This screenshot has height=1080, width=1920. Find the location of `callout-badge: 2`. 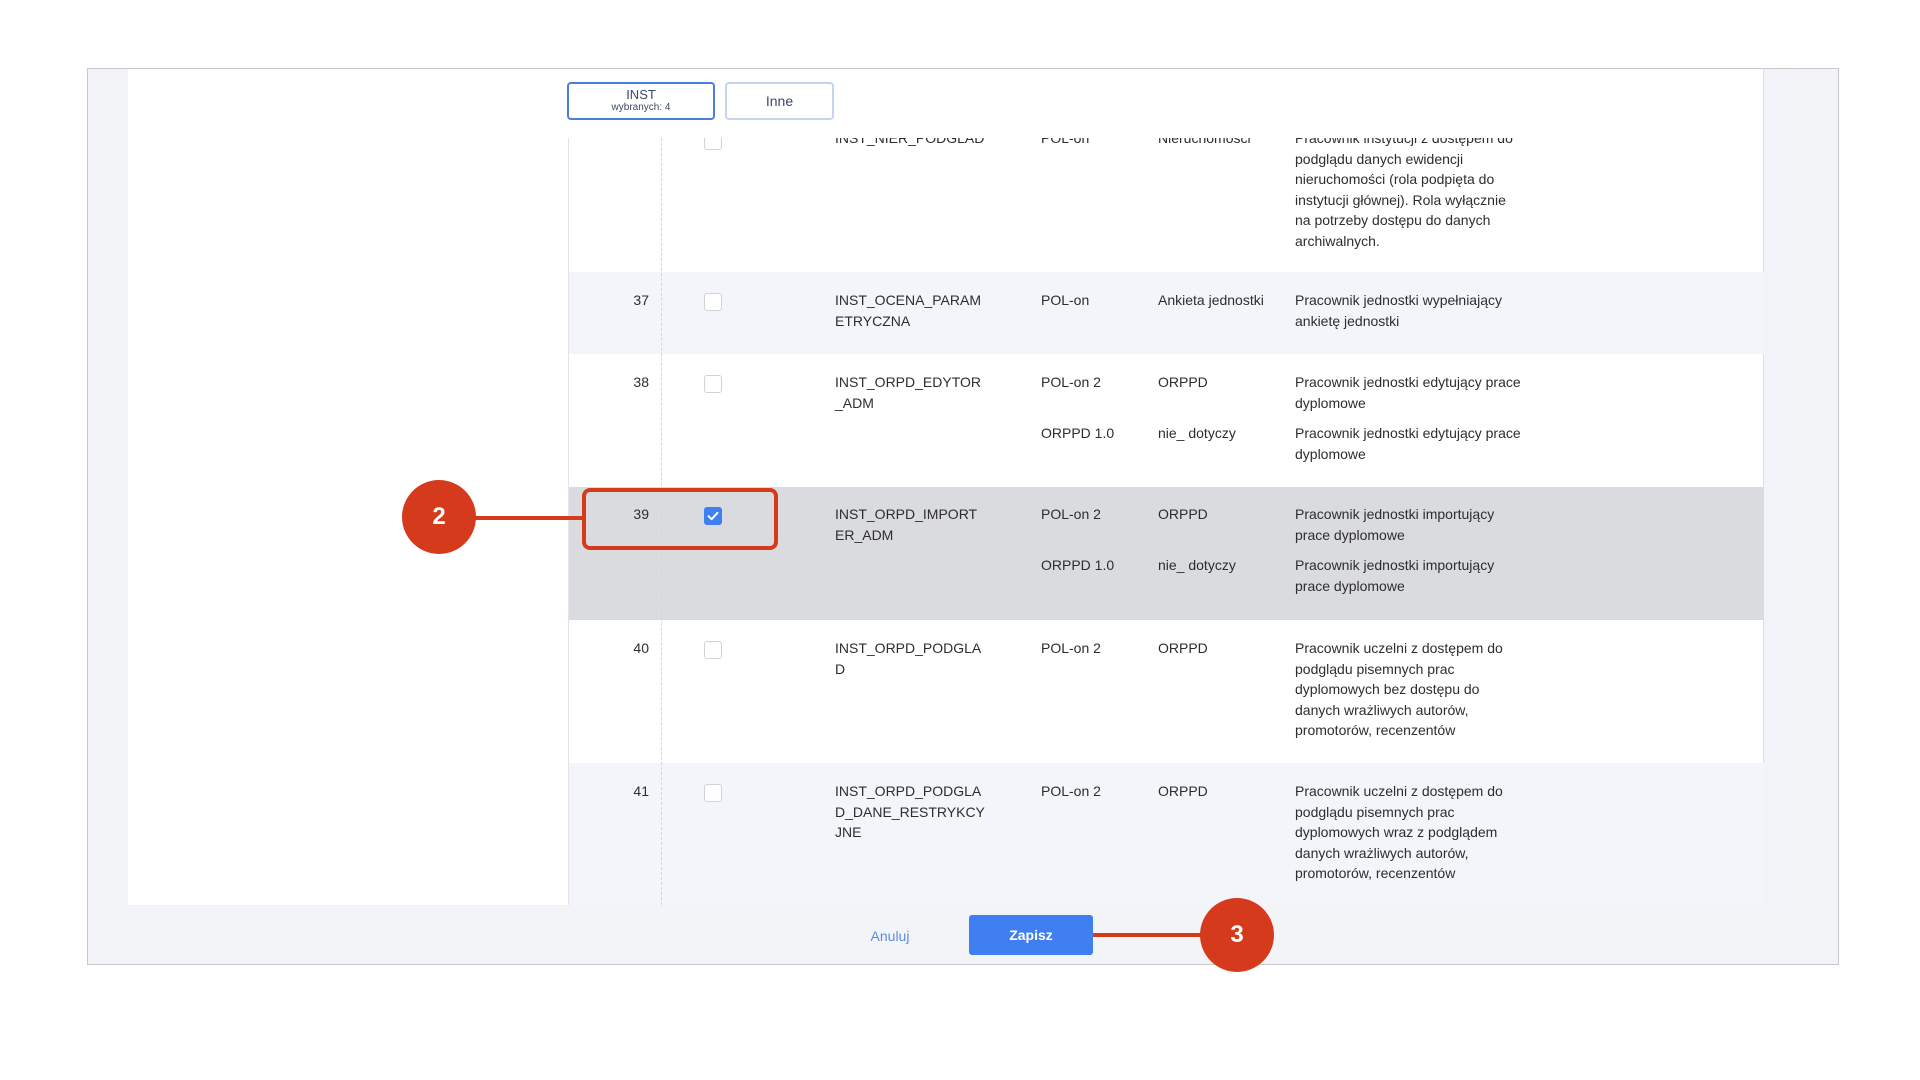

callout-badge: 2 is located at coordinates (439, 517).